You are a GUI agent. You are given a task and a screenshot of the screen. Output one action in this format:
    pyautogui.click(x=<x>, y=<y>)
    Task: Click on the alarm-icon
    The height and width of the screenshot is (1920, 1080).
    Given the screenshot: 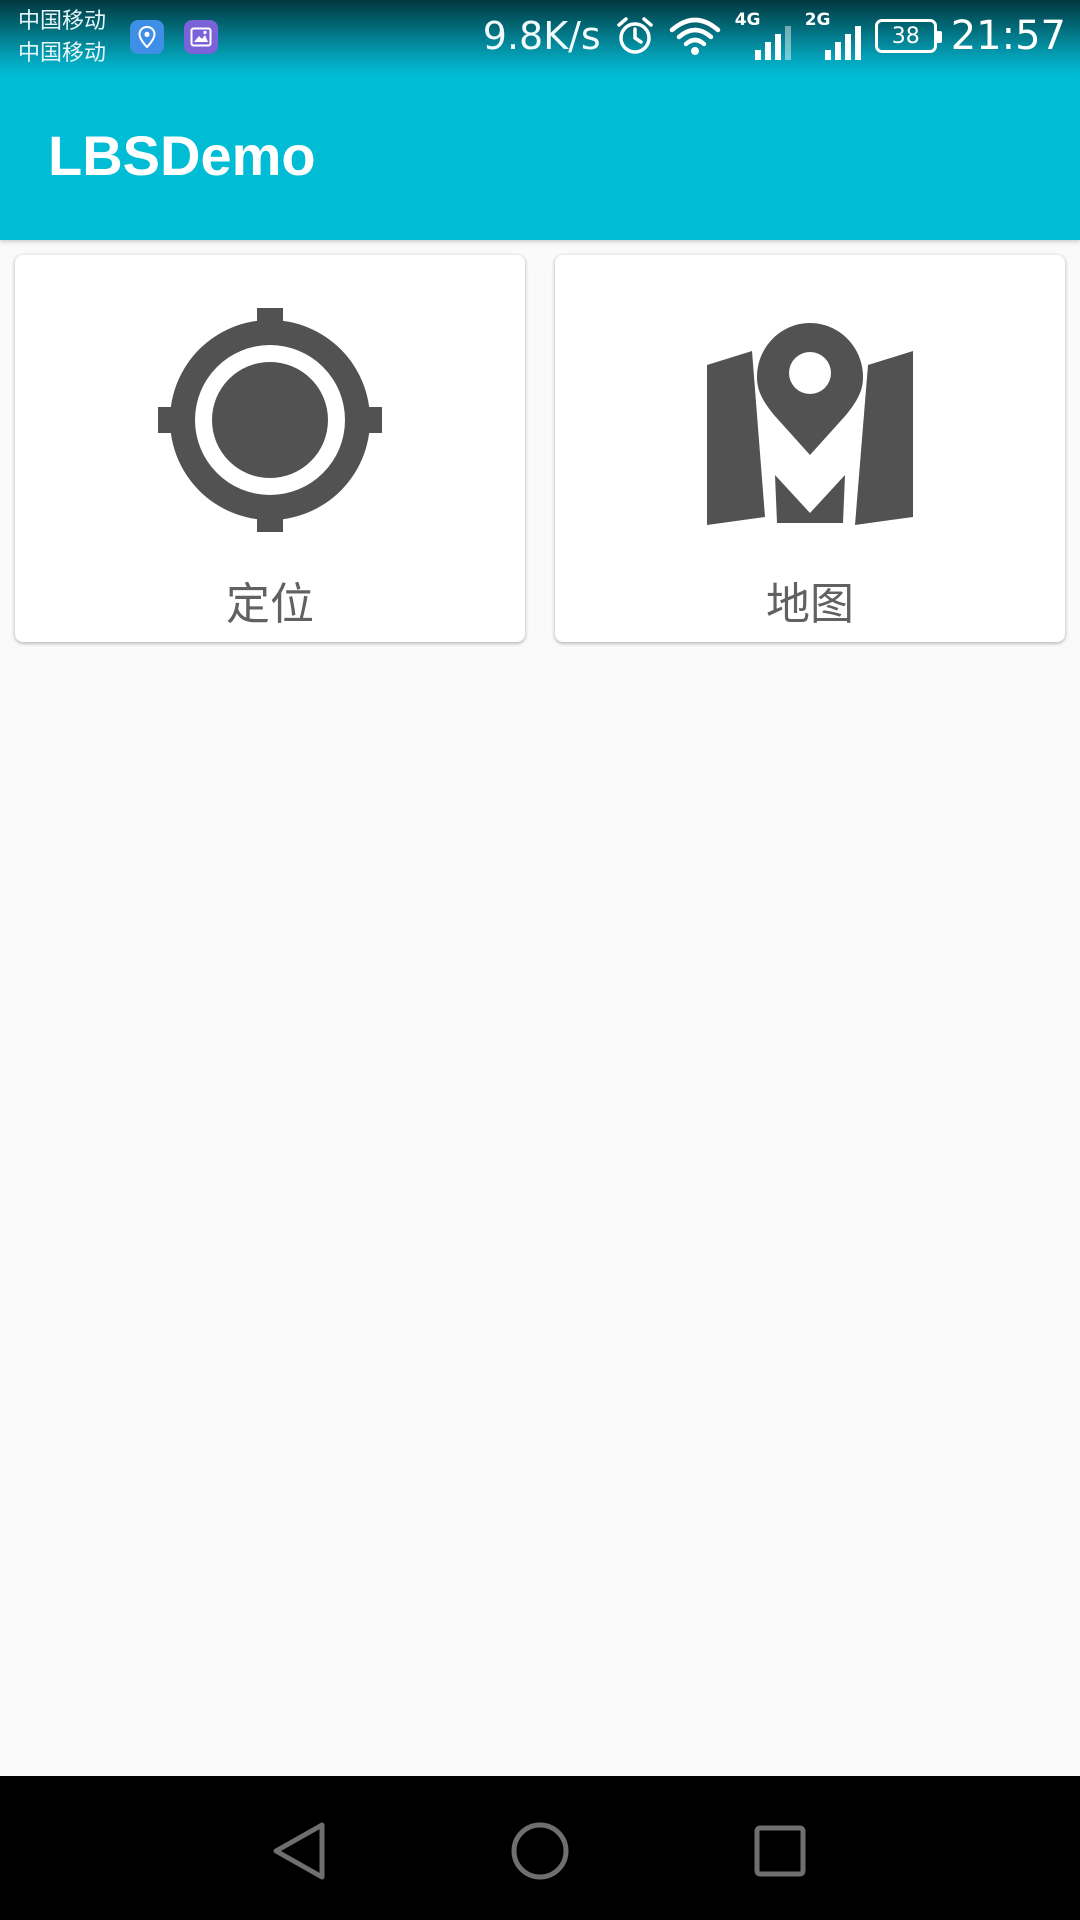 What is the action you would take?
    pyautogui.click(x=634, y=35)
    